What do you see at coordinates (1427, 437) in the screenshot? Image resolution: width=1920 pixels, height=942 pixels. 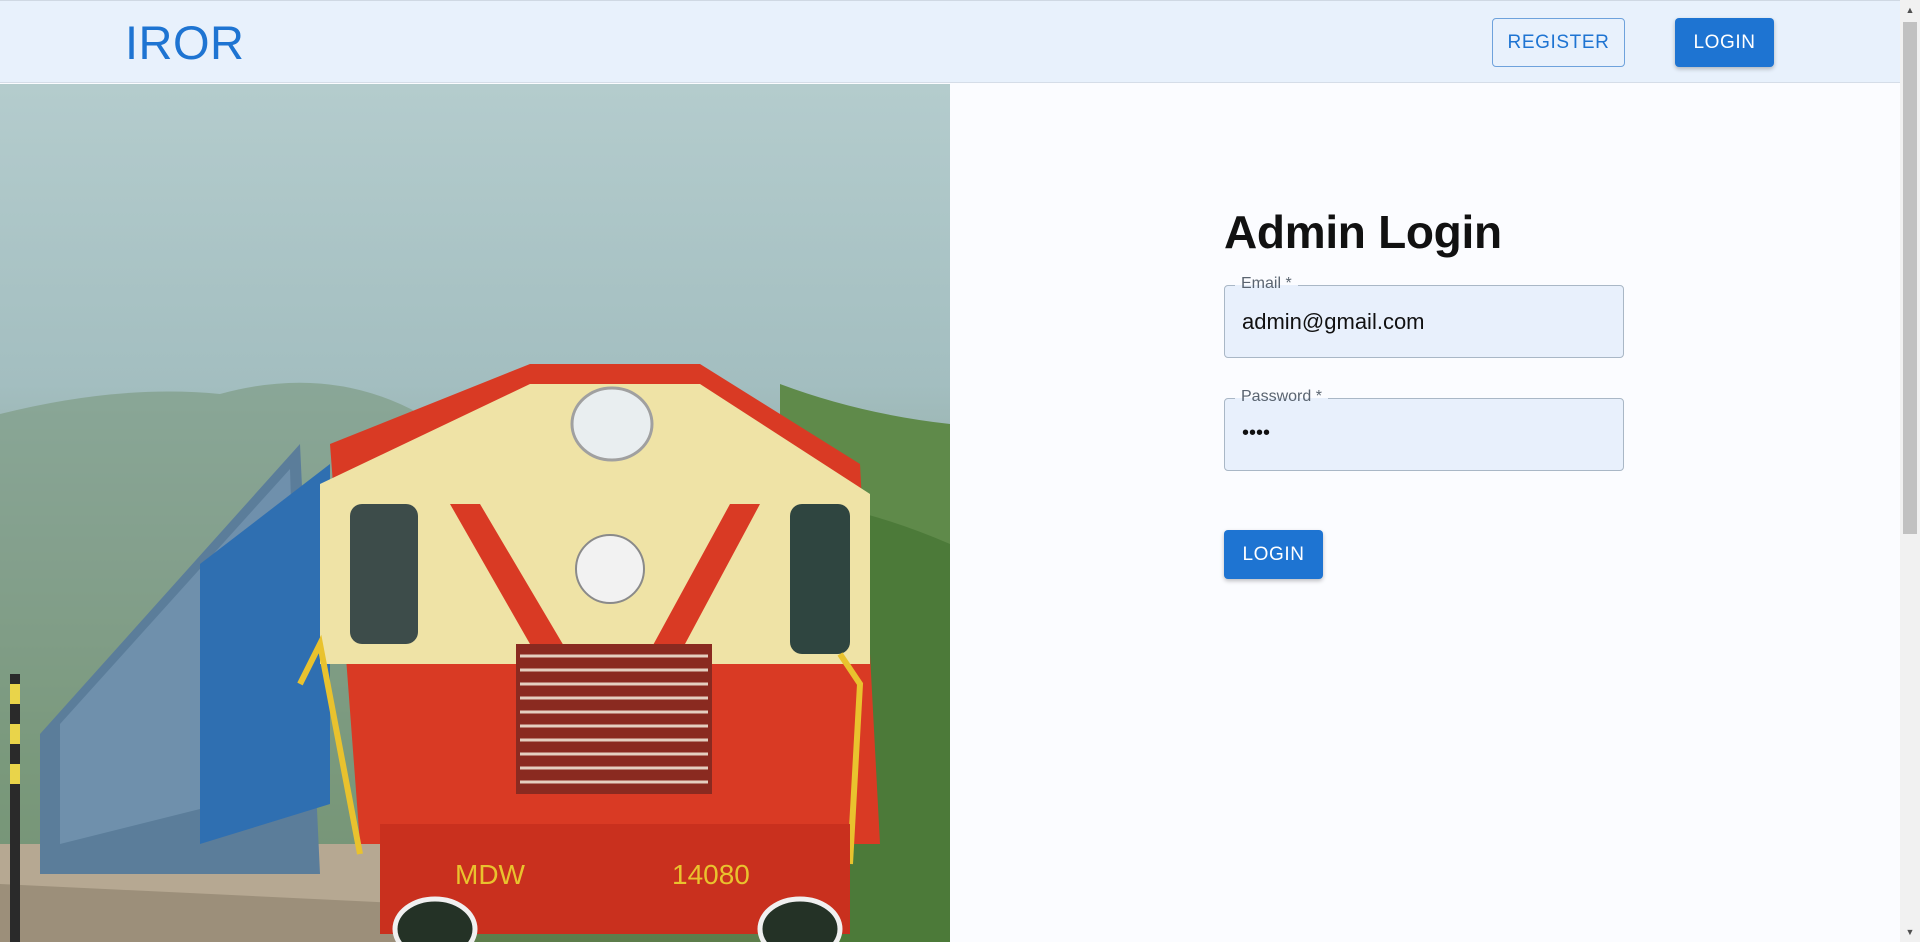 I see `password-input: ••••` at bounding box center [1427, 437].